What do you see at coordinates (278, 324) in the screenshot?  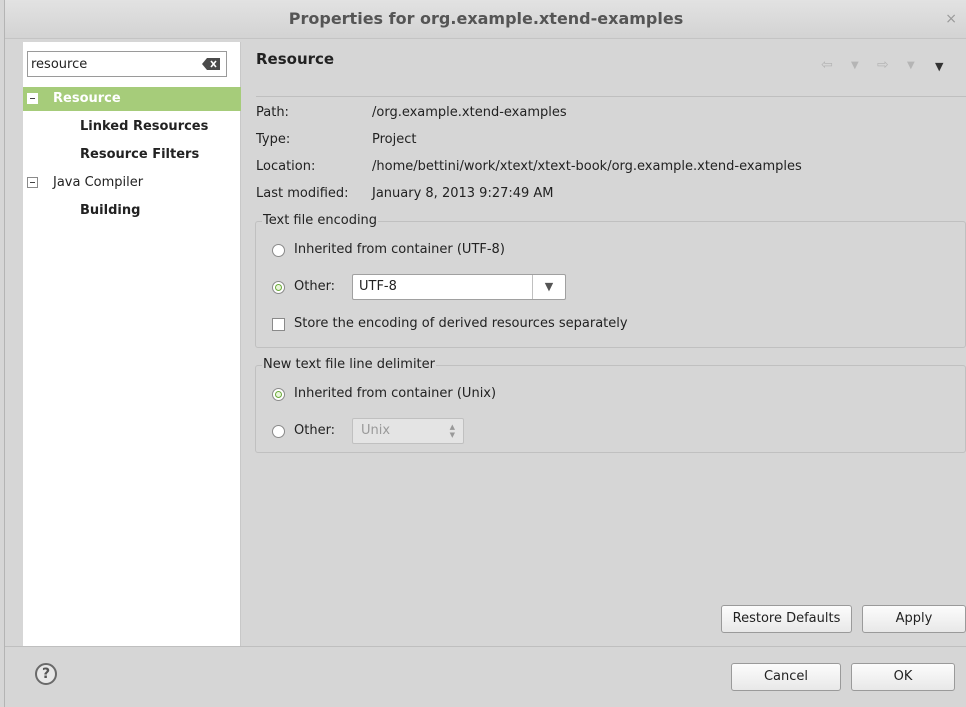 I see `store-separately-checkbox` at bounding box center [278, 324].